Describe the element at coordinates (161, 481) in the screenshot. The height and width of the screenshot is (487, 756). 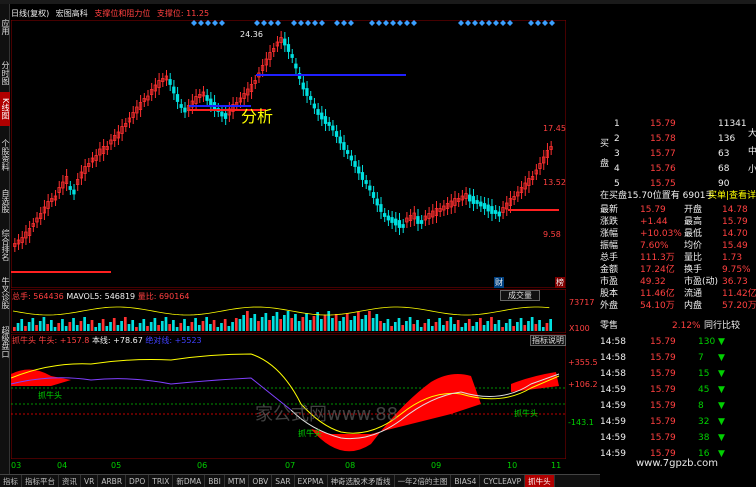
I see `indicator-tab: TRIX` at that location.